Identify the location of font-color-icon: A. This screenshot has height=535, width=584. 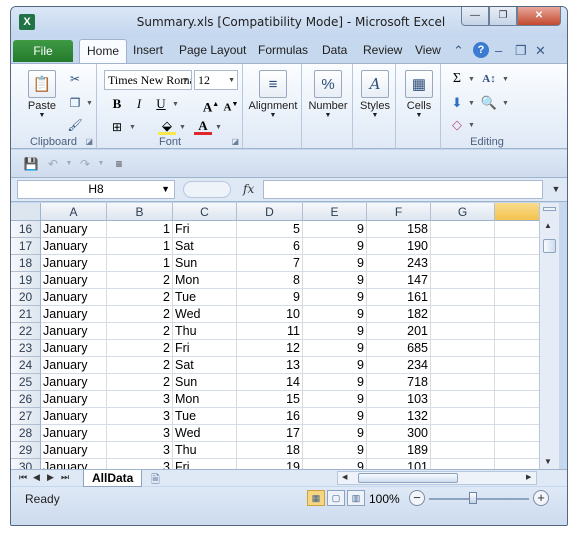
(203, 126).